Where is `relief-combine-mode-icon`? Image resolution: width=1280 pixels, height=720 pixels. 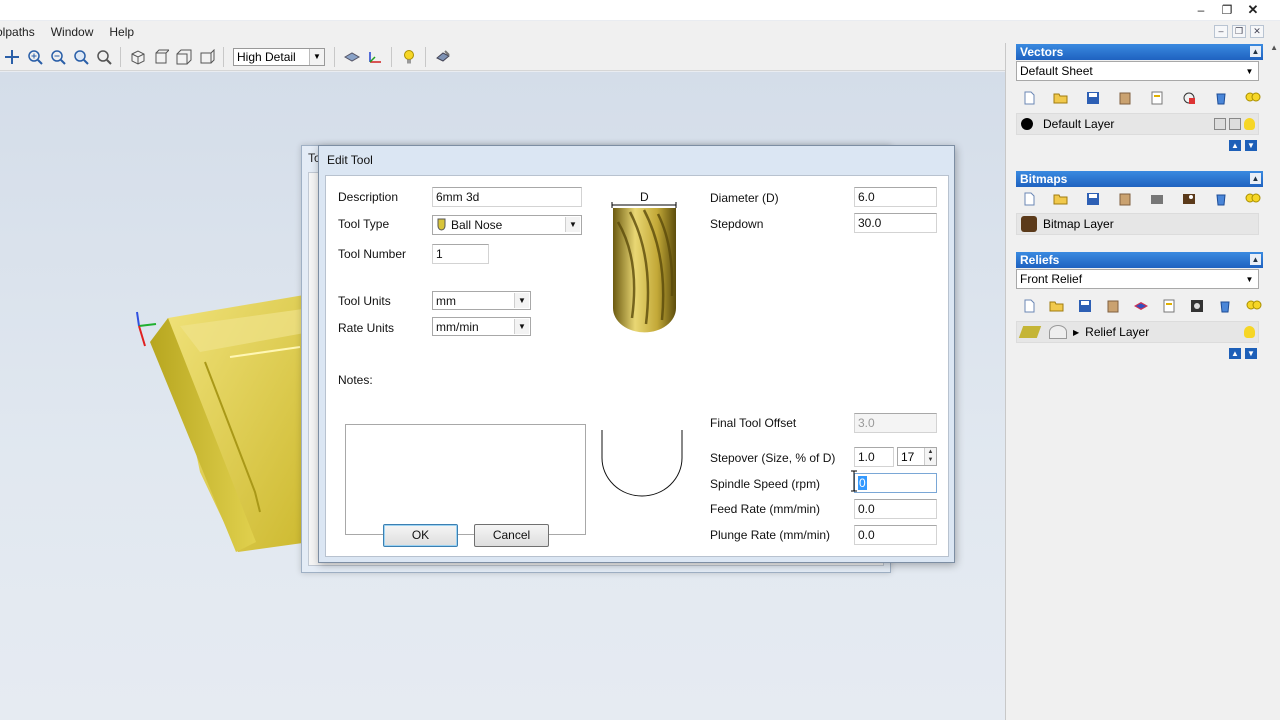
relief-combine-mode-icon is located at coordinates (1058, 332).